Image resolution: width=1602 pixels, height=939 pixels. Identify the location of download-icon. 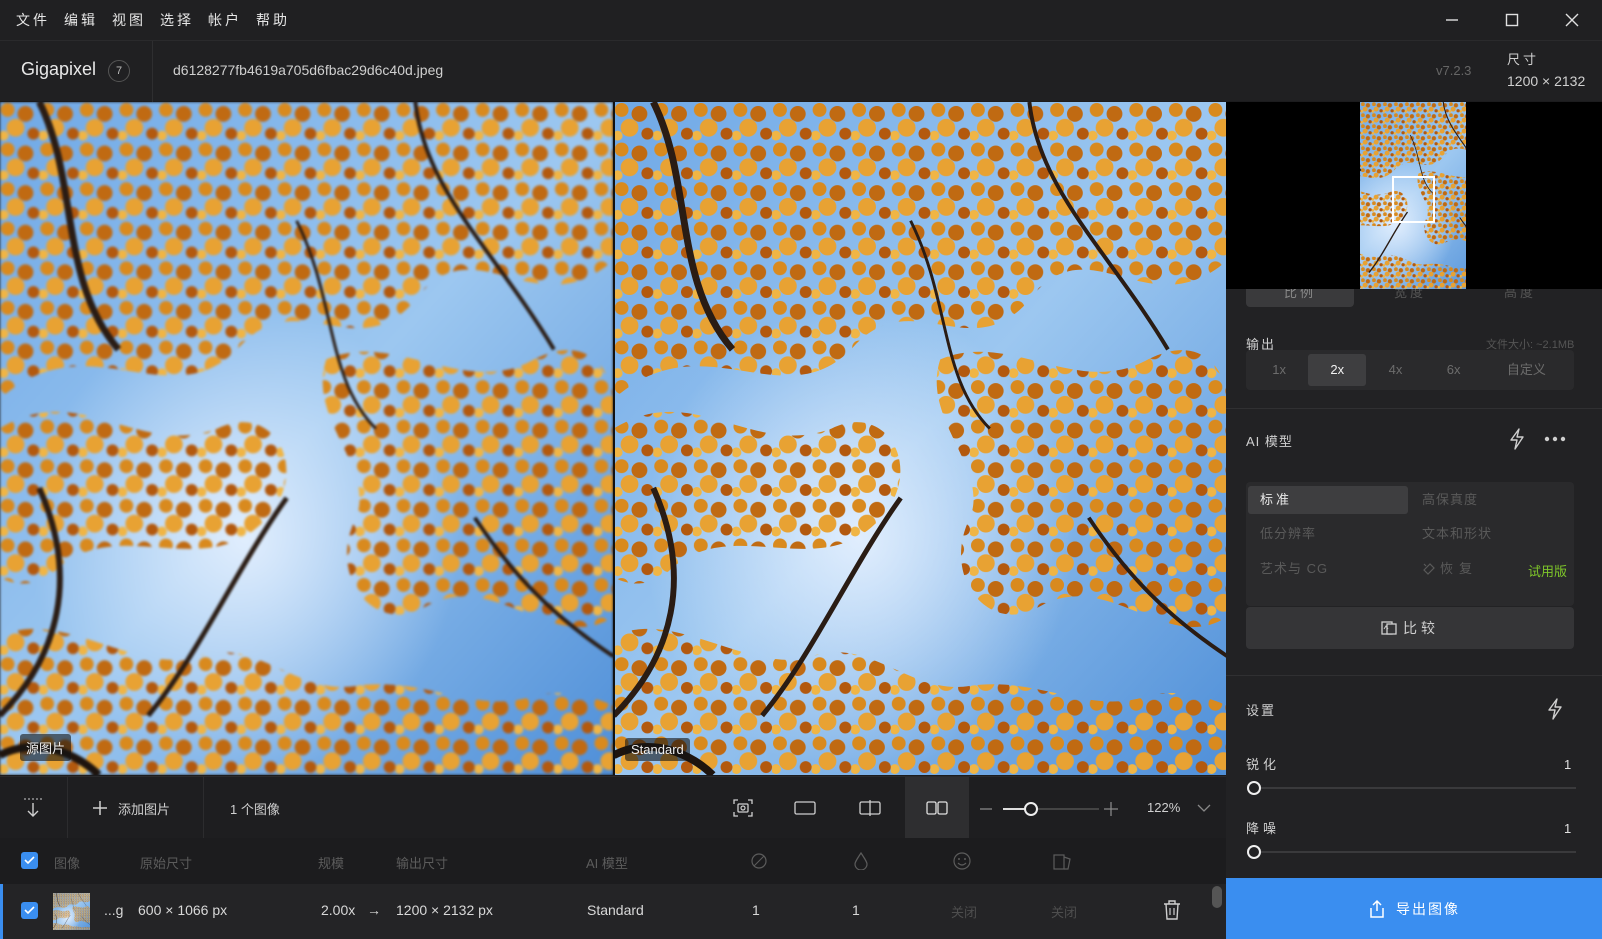
(33, 807).